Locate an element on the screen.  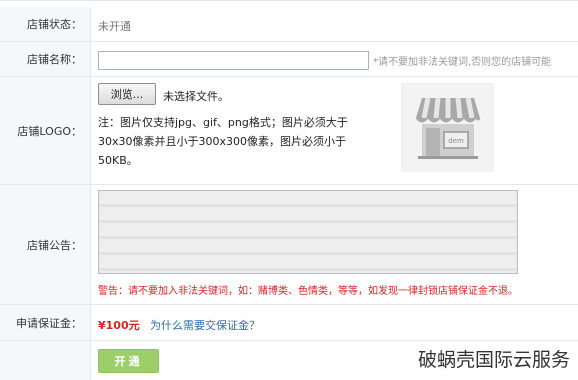
row-shop-name: 店铺名称： *请不要加非法关键词,否则您的店铺可能 is located at coordinates (289, 59).